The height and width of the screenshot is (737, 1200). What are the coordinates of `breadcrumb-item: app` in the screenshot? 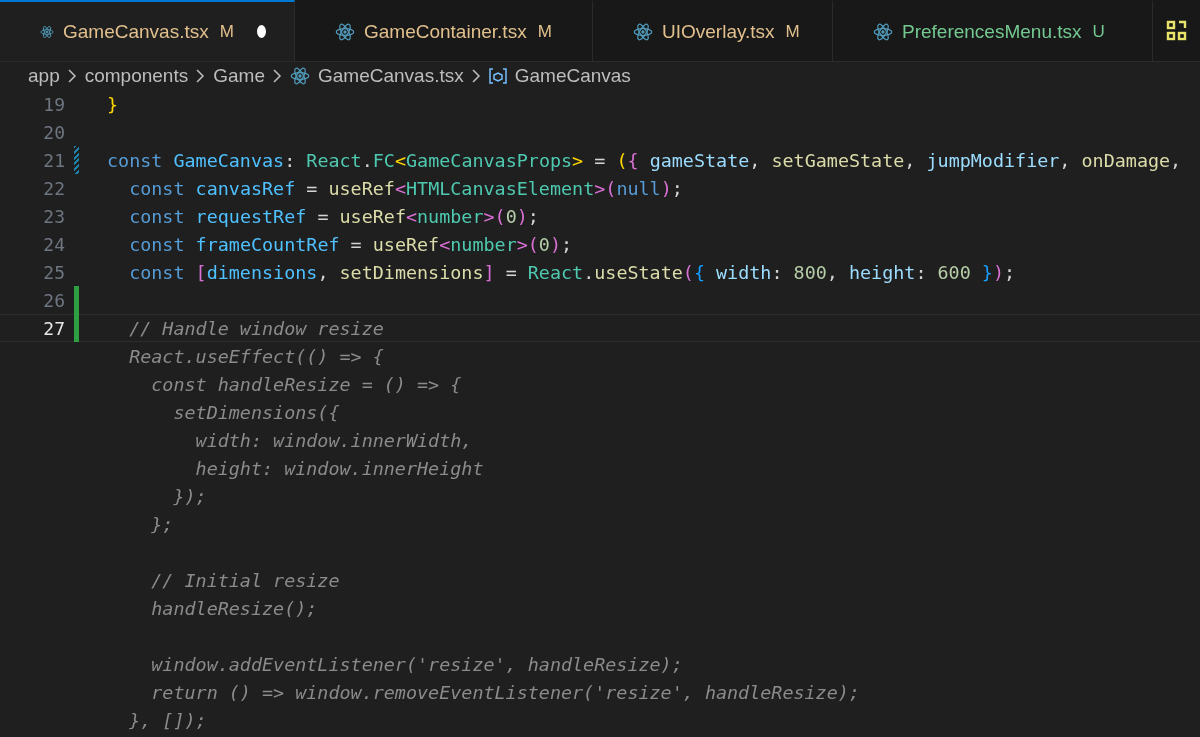 It's located at (44, 76).